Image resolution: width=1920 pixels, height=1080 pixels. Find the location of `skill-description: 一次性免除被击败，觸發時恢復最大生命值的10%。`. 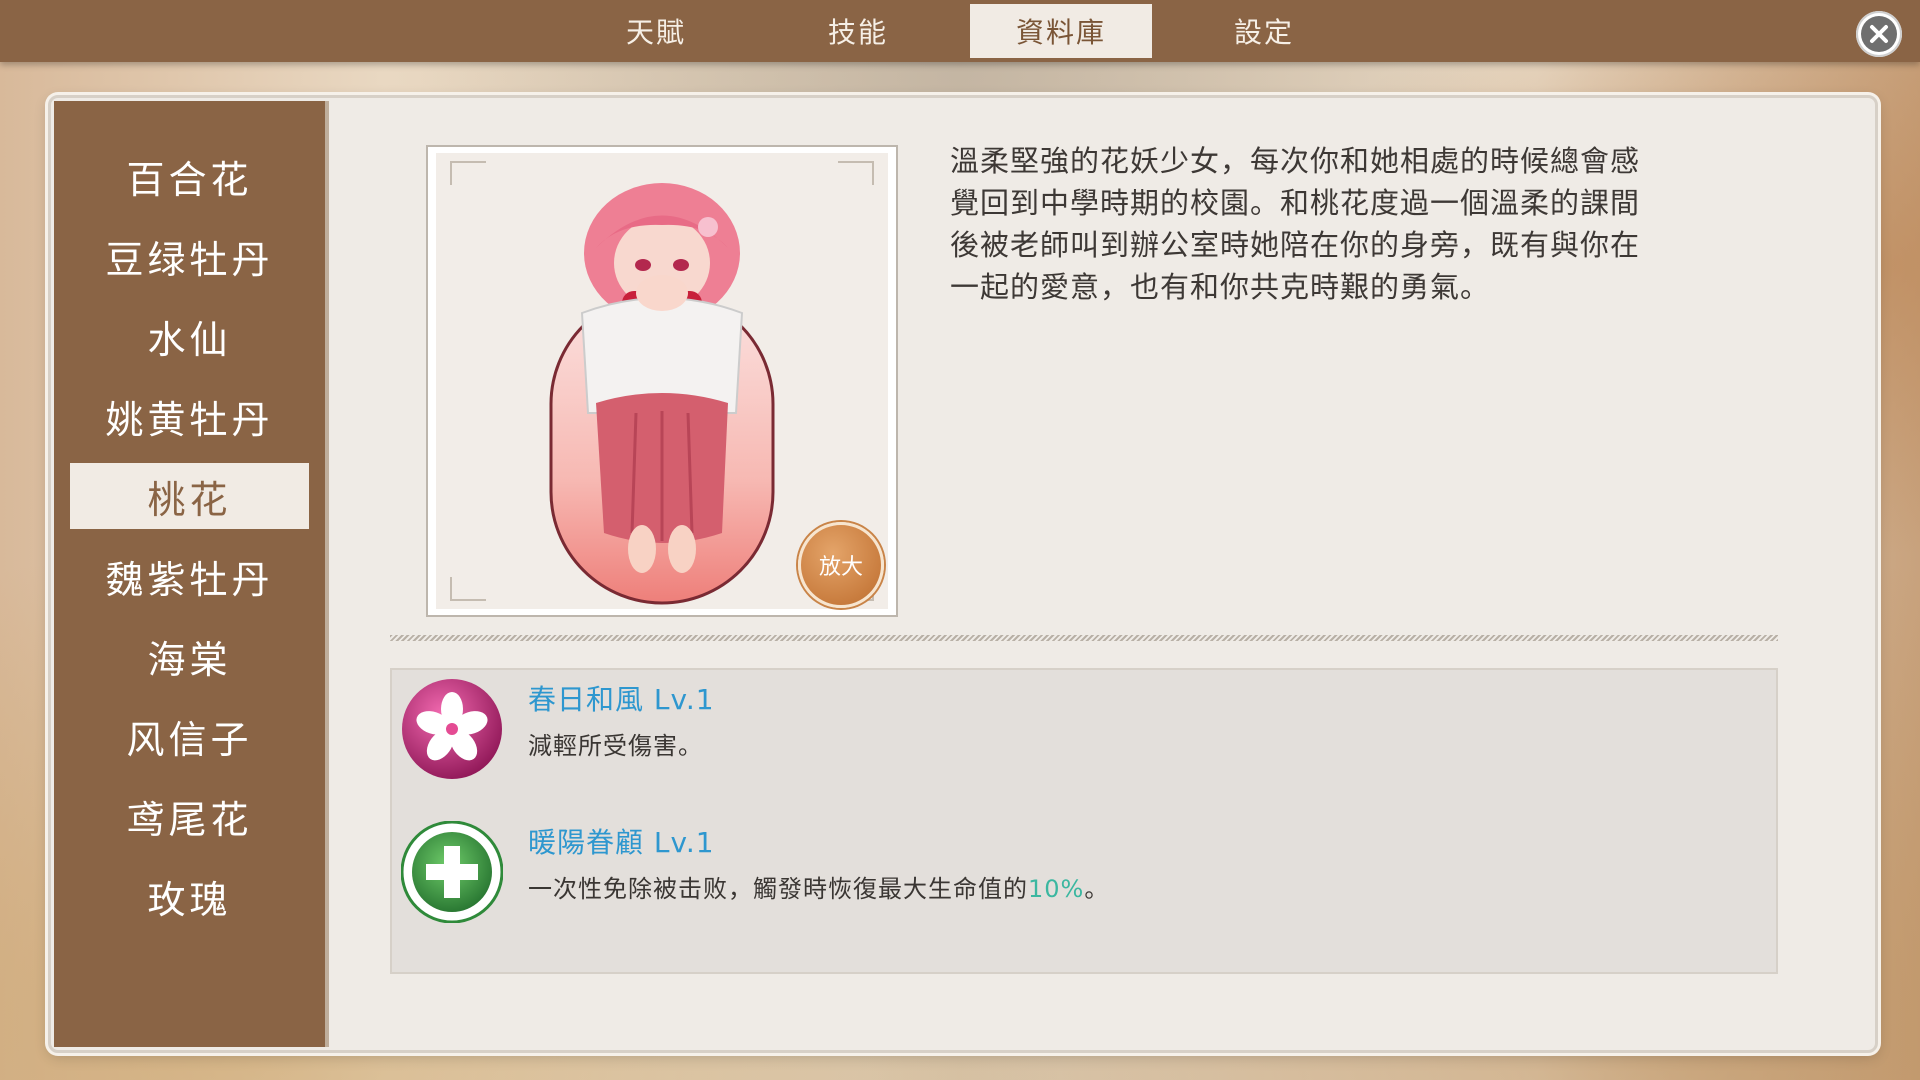

skill-description: 一次性免除被击败，觸發時恢復最大生命值的10%。 is located at coordinates (818, 886).